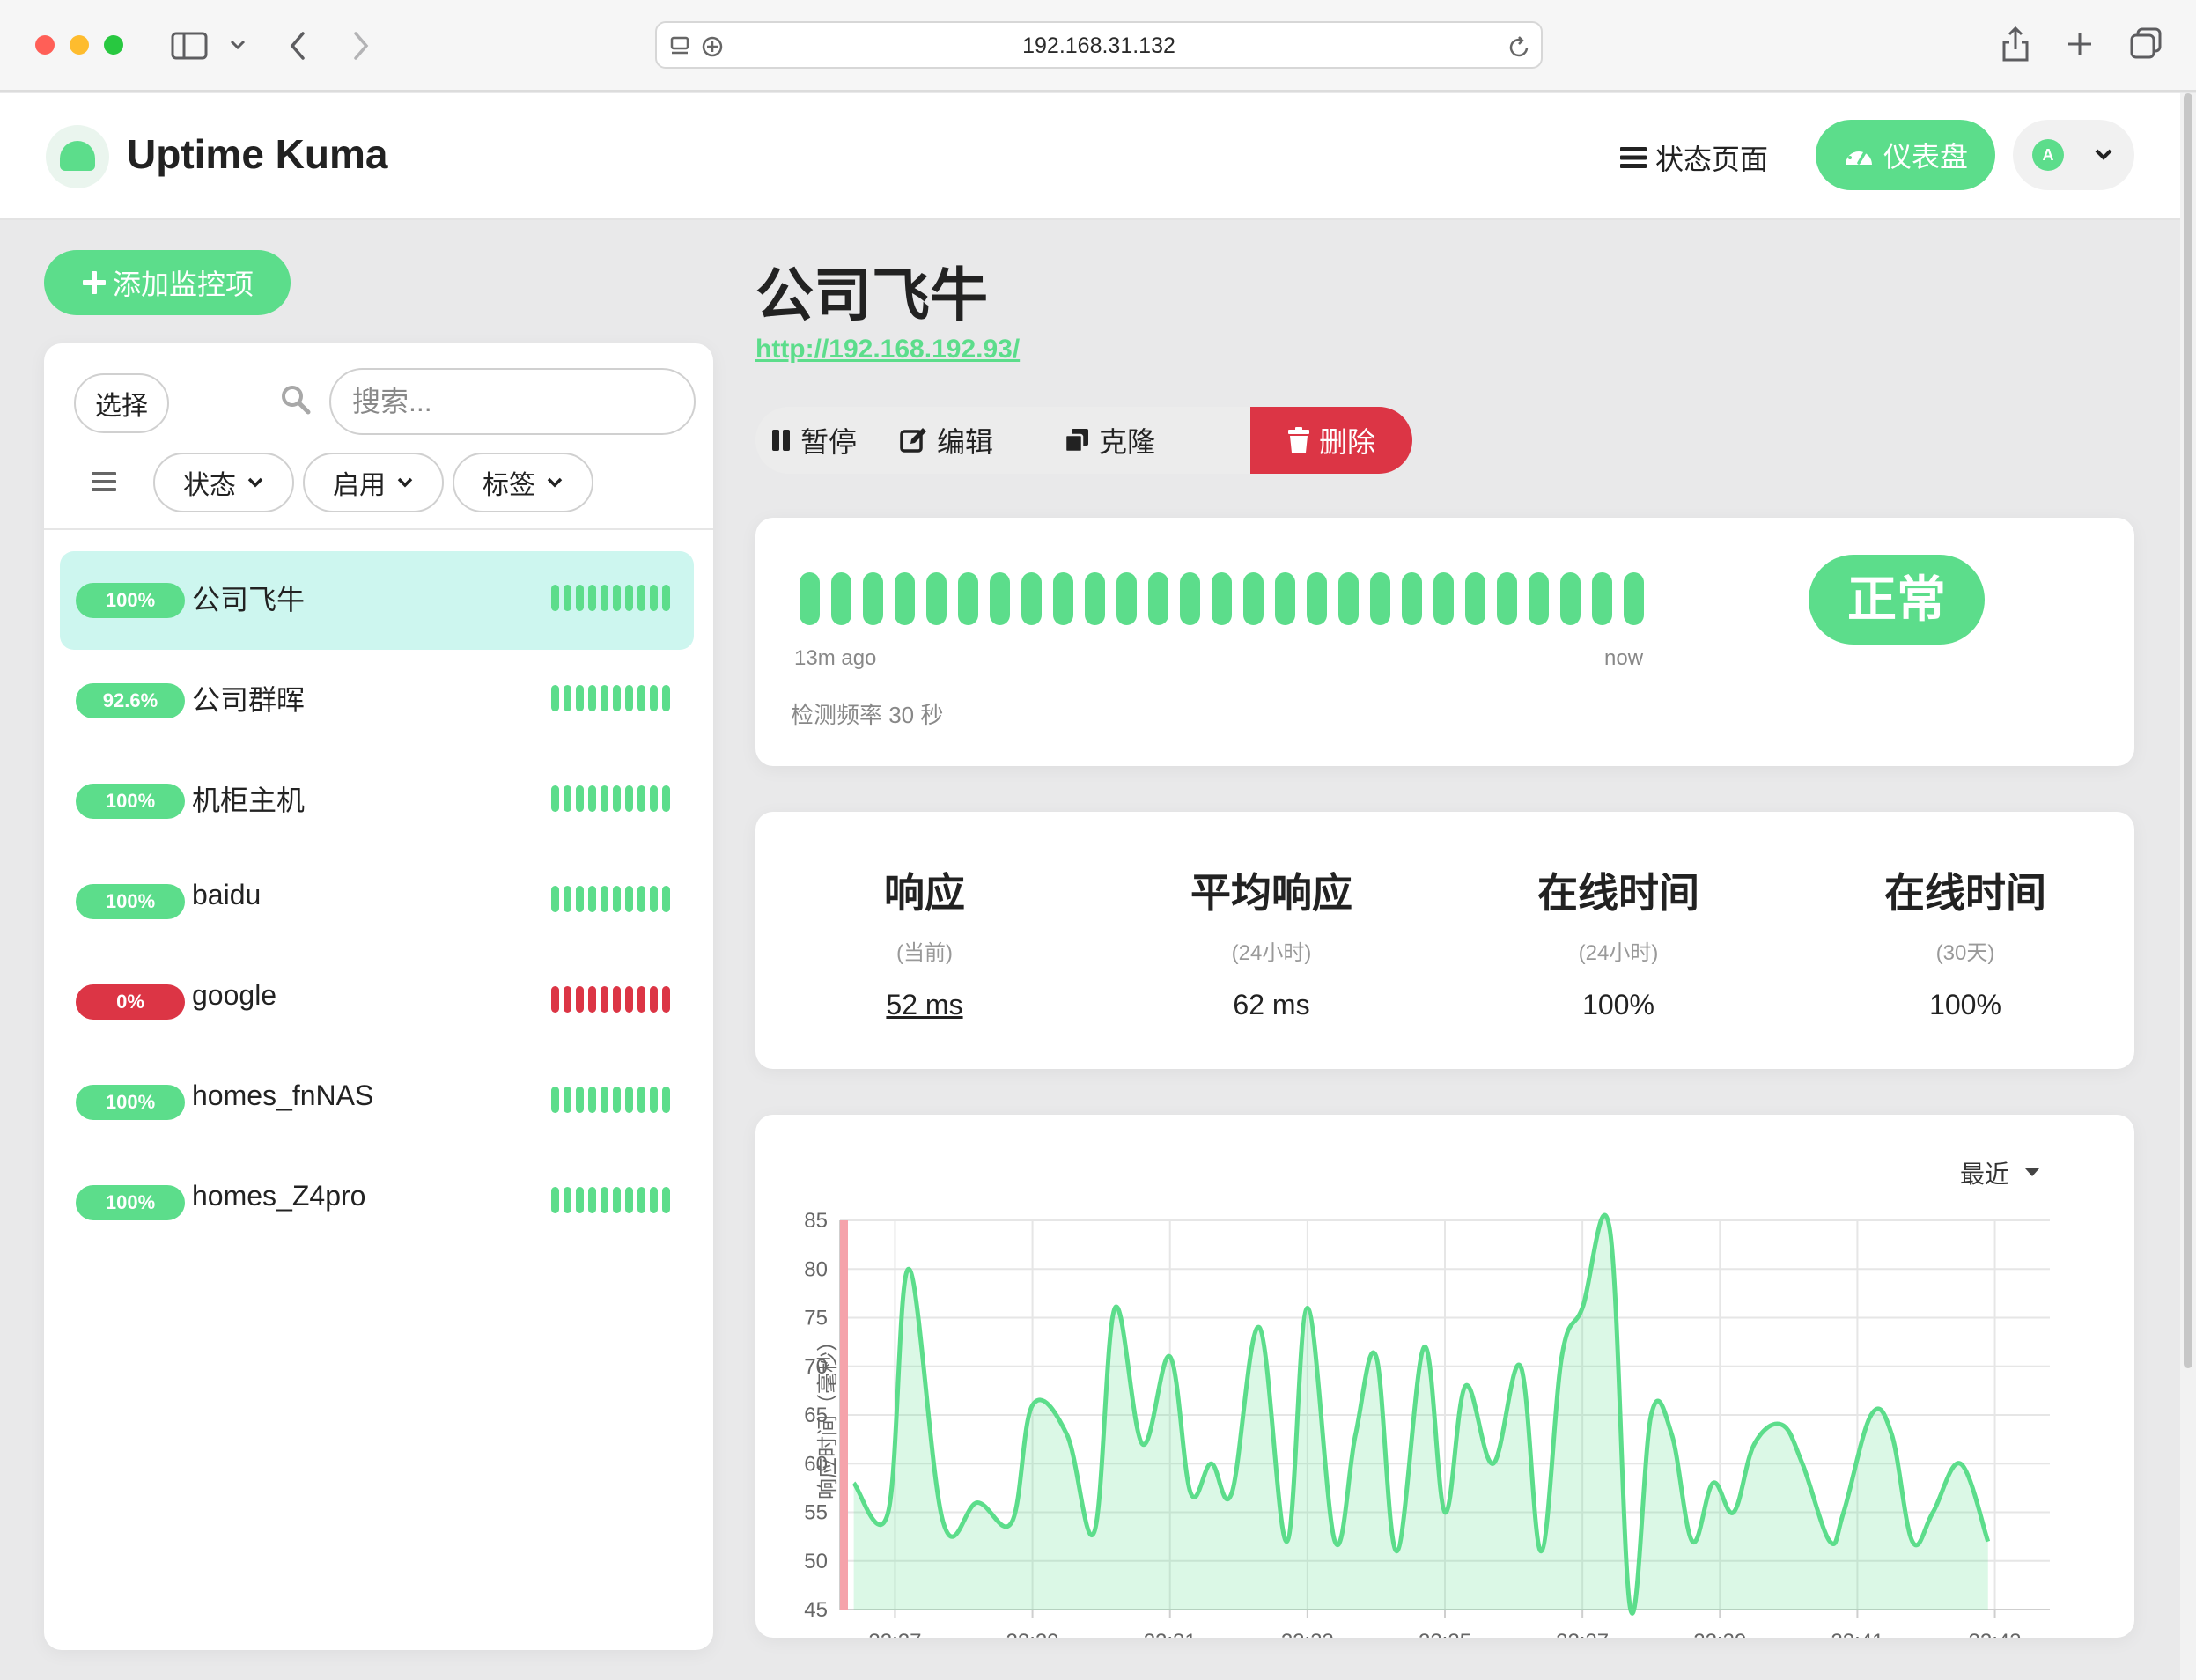 This screenshot has width=2196, height=1680. Describe the element at coordinates (2146, 43) in the screenshot. I see `tab-overview-icon` at that location.